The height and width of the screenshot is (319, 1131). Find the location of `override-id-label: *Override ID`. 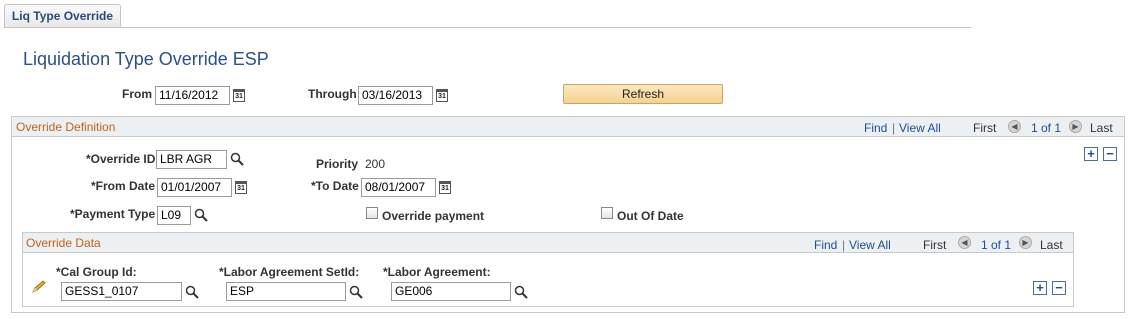

override-id-label: *Override ID is located at coordinates (121, 159).